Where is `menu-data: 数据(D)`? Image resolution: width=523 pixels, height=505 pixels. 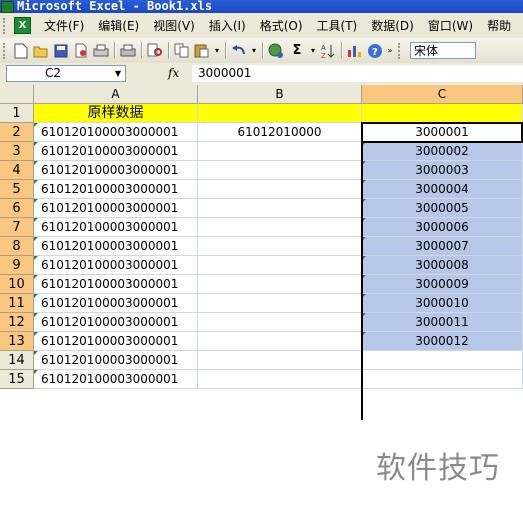 menu-data: 数据(D) is located at coordinates (392, 25).